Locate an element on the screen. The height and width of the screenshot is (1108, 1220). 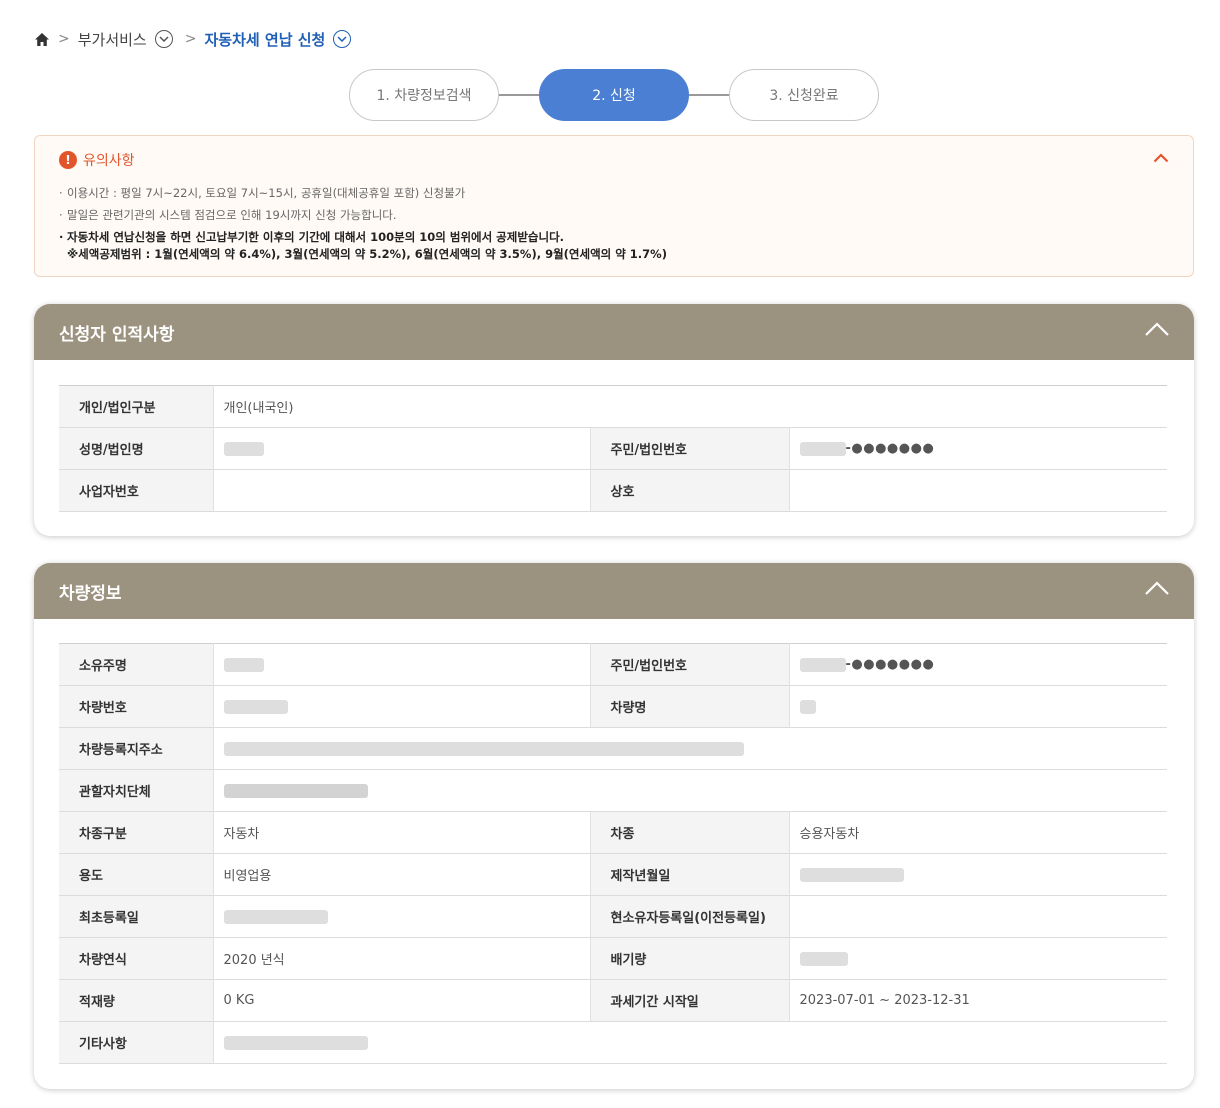
table-row: 소유주명 주민/법인번호 -●●●●●●● is located at coordinates (613, 664).